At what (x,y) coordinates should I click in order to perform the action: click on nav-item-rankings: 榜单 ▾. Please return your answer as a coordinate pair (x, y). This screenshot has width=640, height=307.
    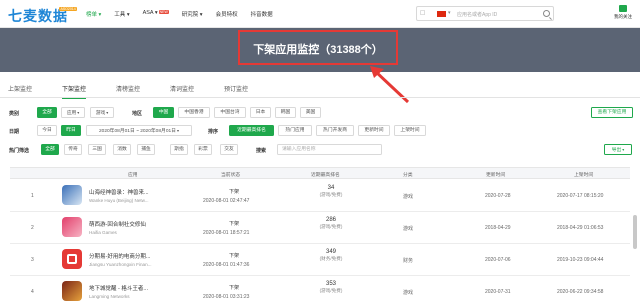
    Looking at the image, I should click on (93, 14).